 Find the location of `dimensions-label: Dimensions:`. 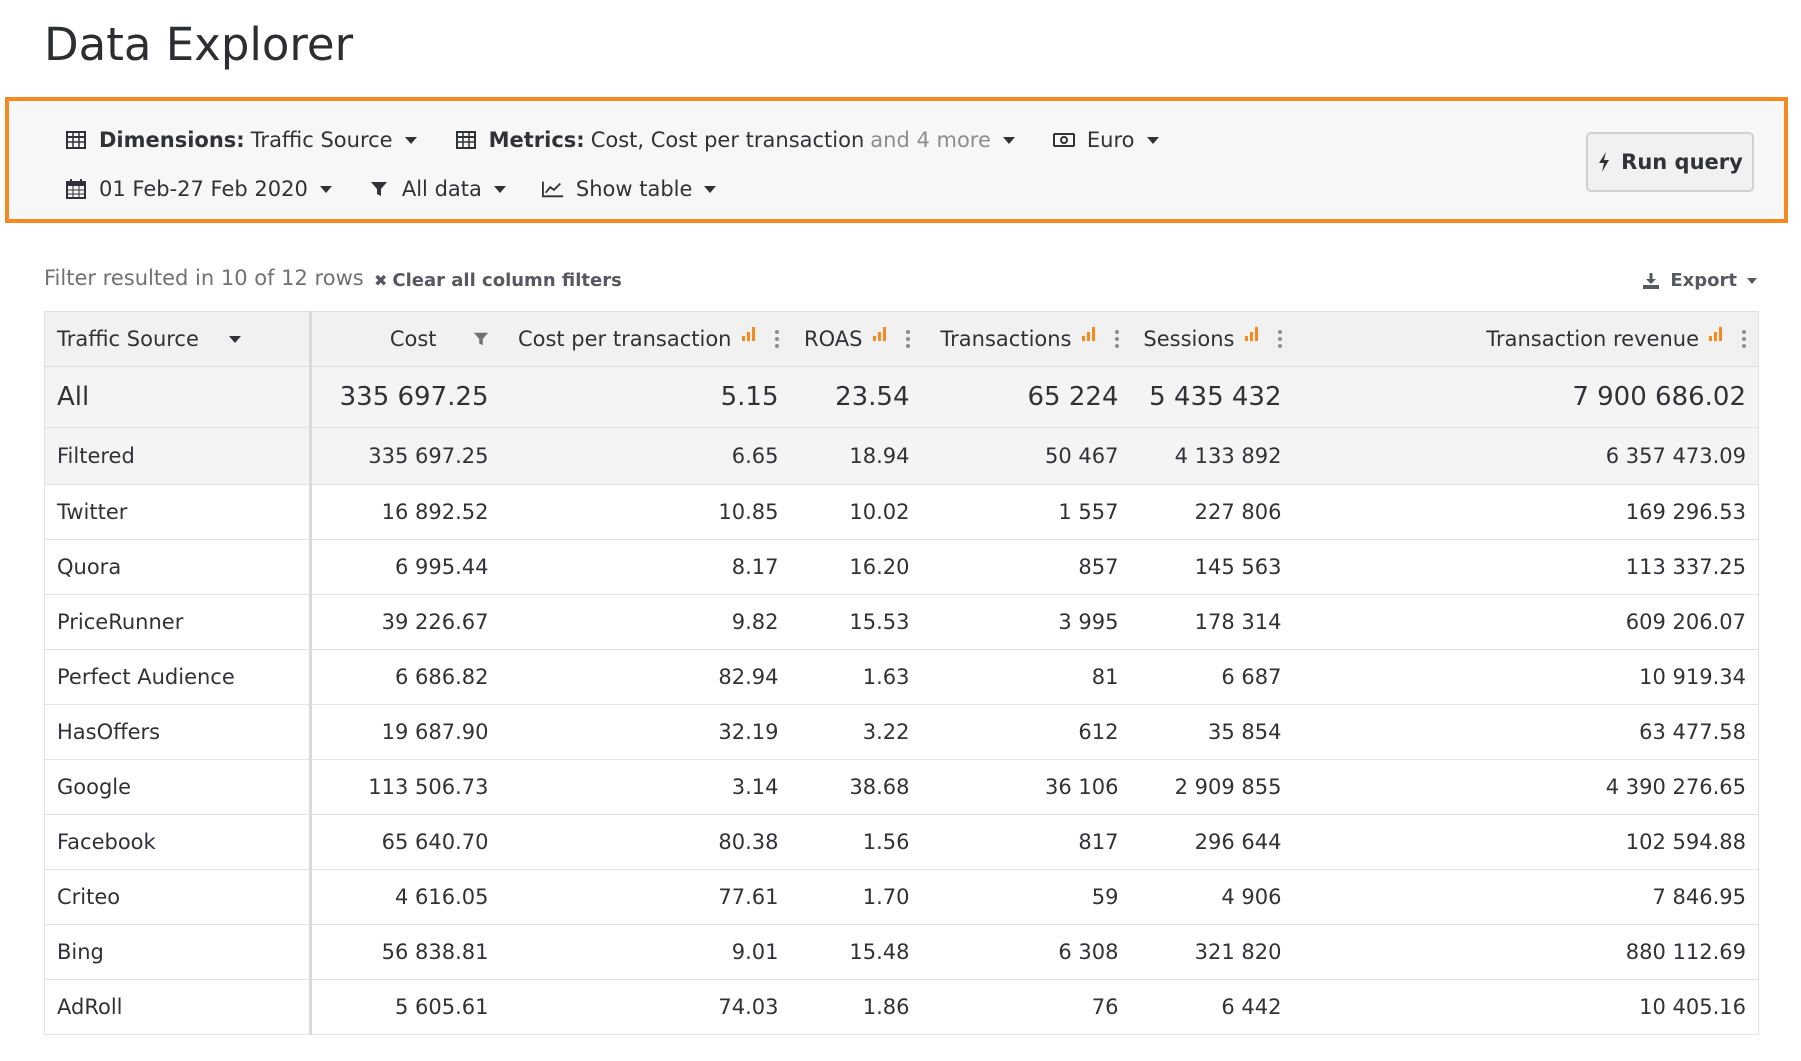

dimensions-label: Dimensions: is located at coordinates (172, 140).